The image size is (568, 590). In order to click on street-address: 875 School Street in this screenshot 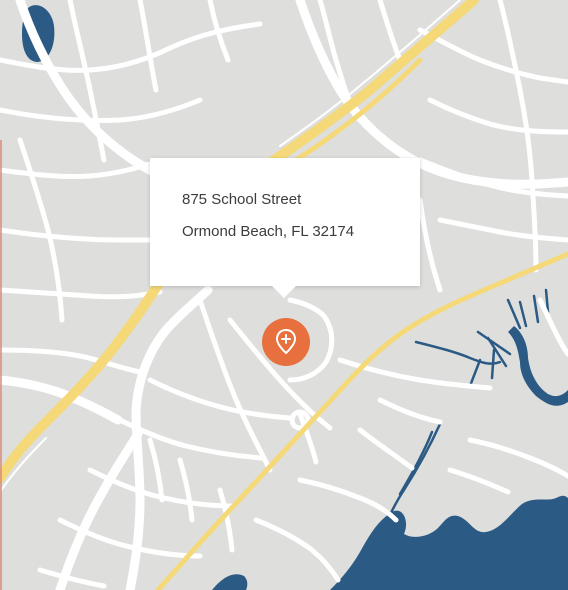, I will do `click(242, 199)`.